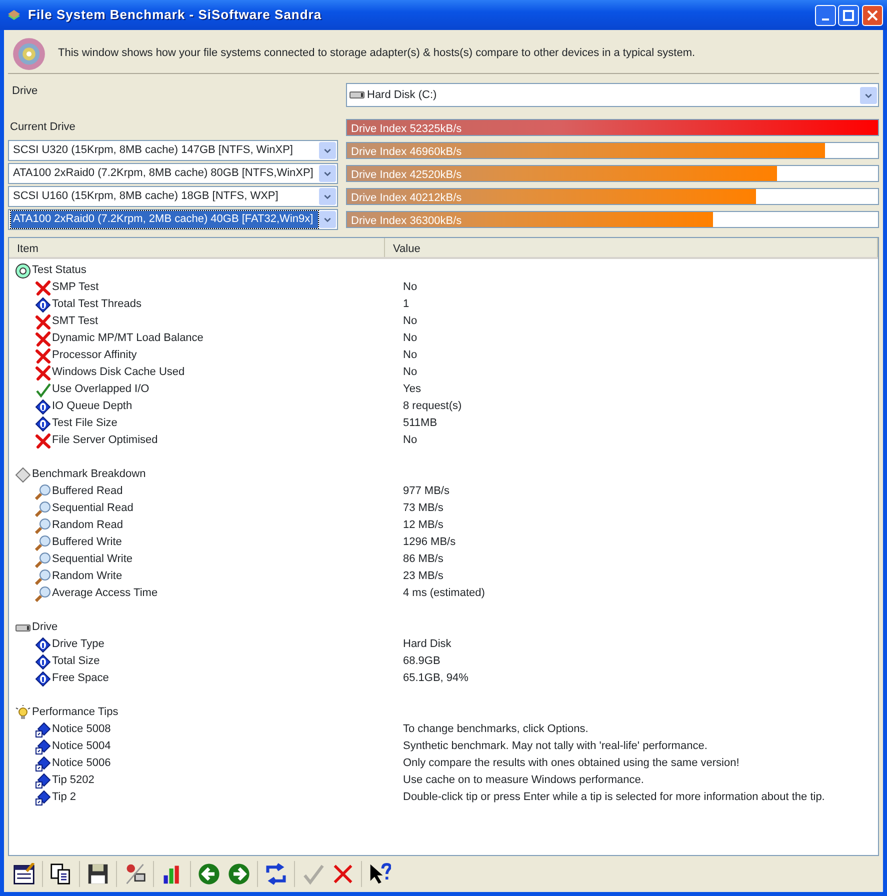 The image size is (887, 896). What do you see at coordinates (25, 91) in the screenshot?
I see `field-label: Drive` at bounding box center [25, 91].